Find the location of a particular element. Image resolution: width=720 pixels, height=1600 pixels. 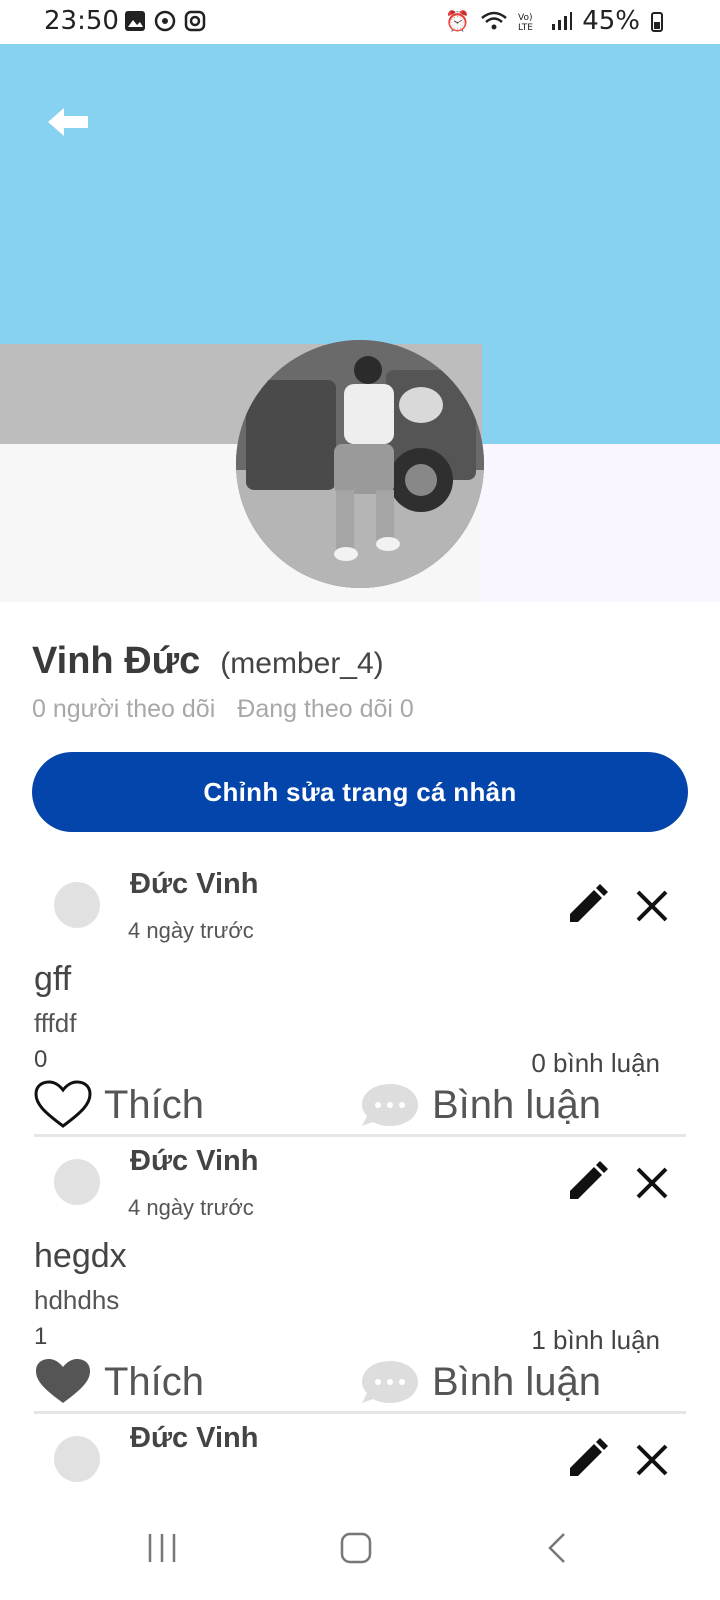

name-row: Vinh Đức (member_4) is located at coordinates (362, 661).